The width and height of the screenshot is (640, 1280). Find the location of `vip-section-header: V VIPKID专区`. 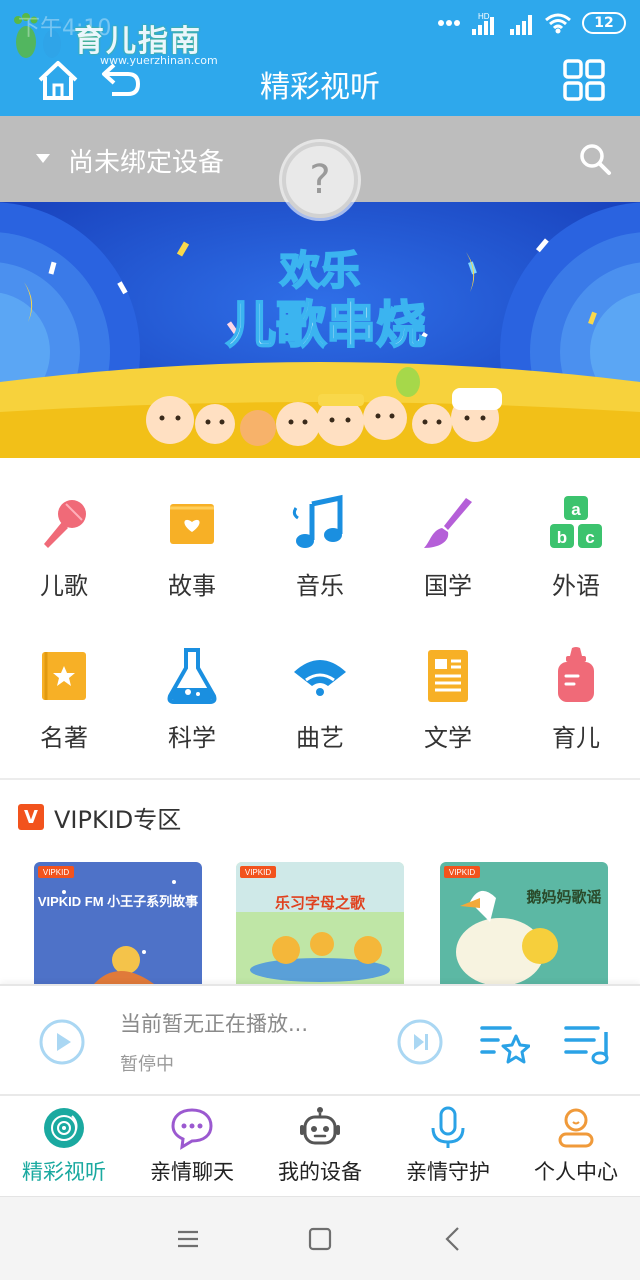

vip-section-header: V VIPKID专区 is located at coordinates (99, 817).